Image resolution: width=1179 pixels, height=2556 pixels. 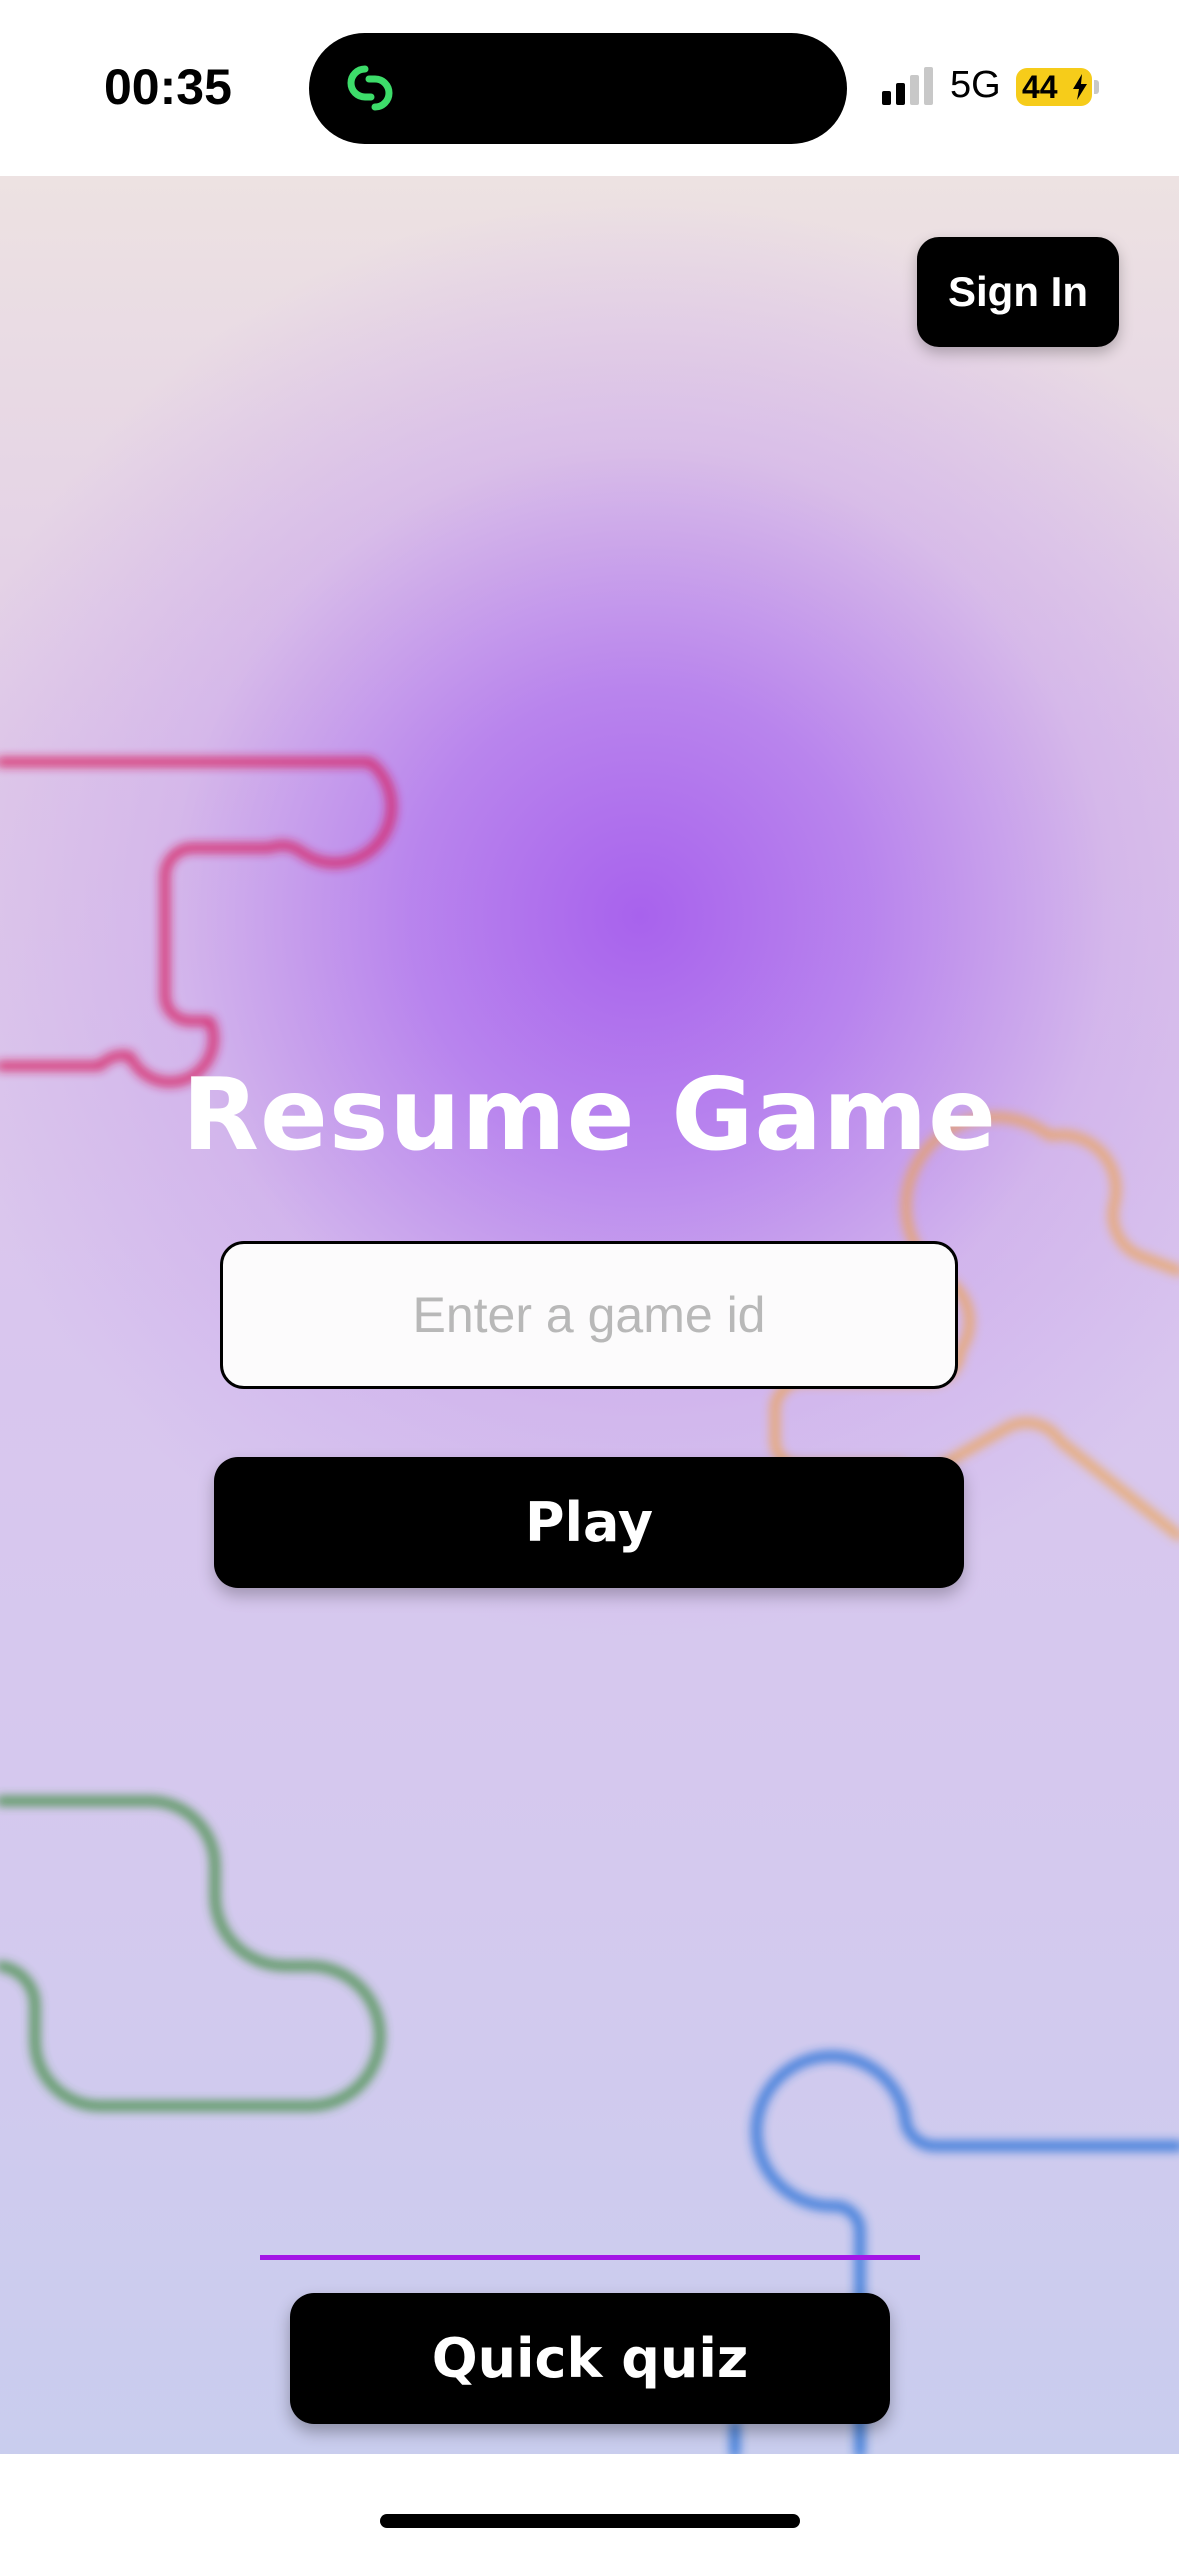 I want to click on network-type: 5G, so click(x=975, y=85).